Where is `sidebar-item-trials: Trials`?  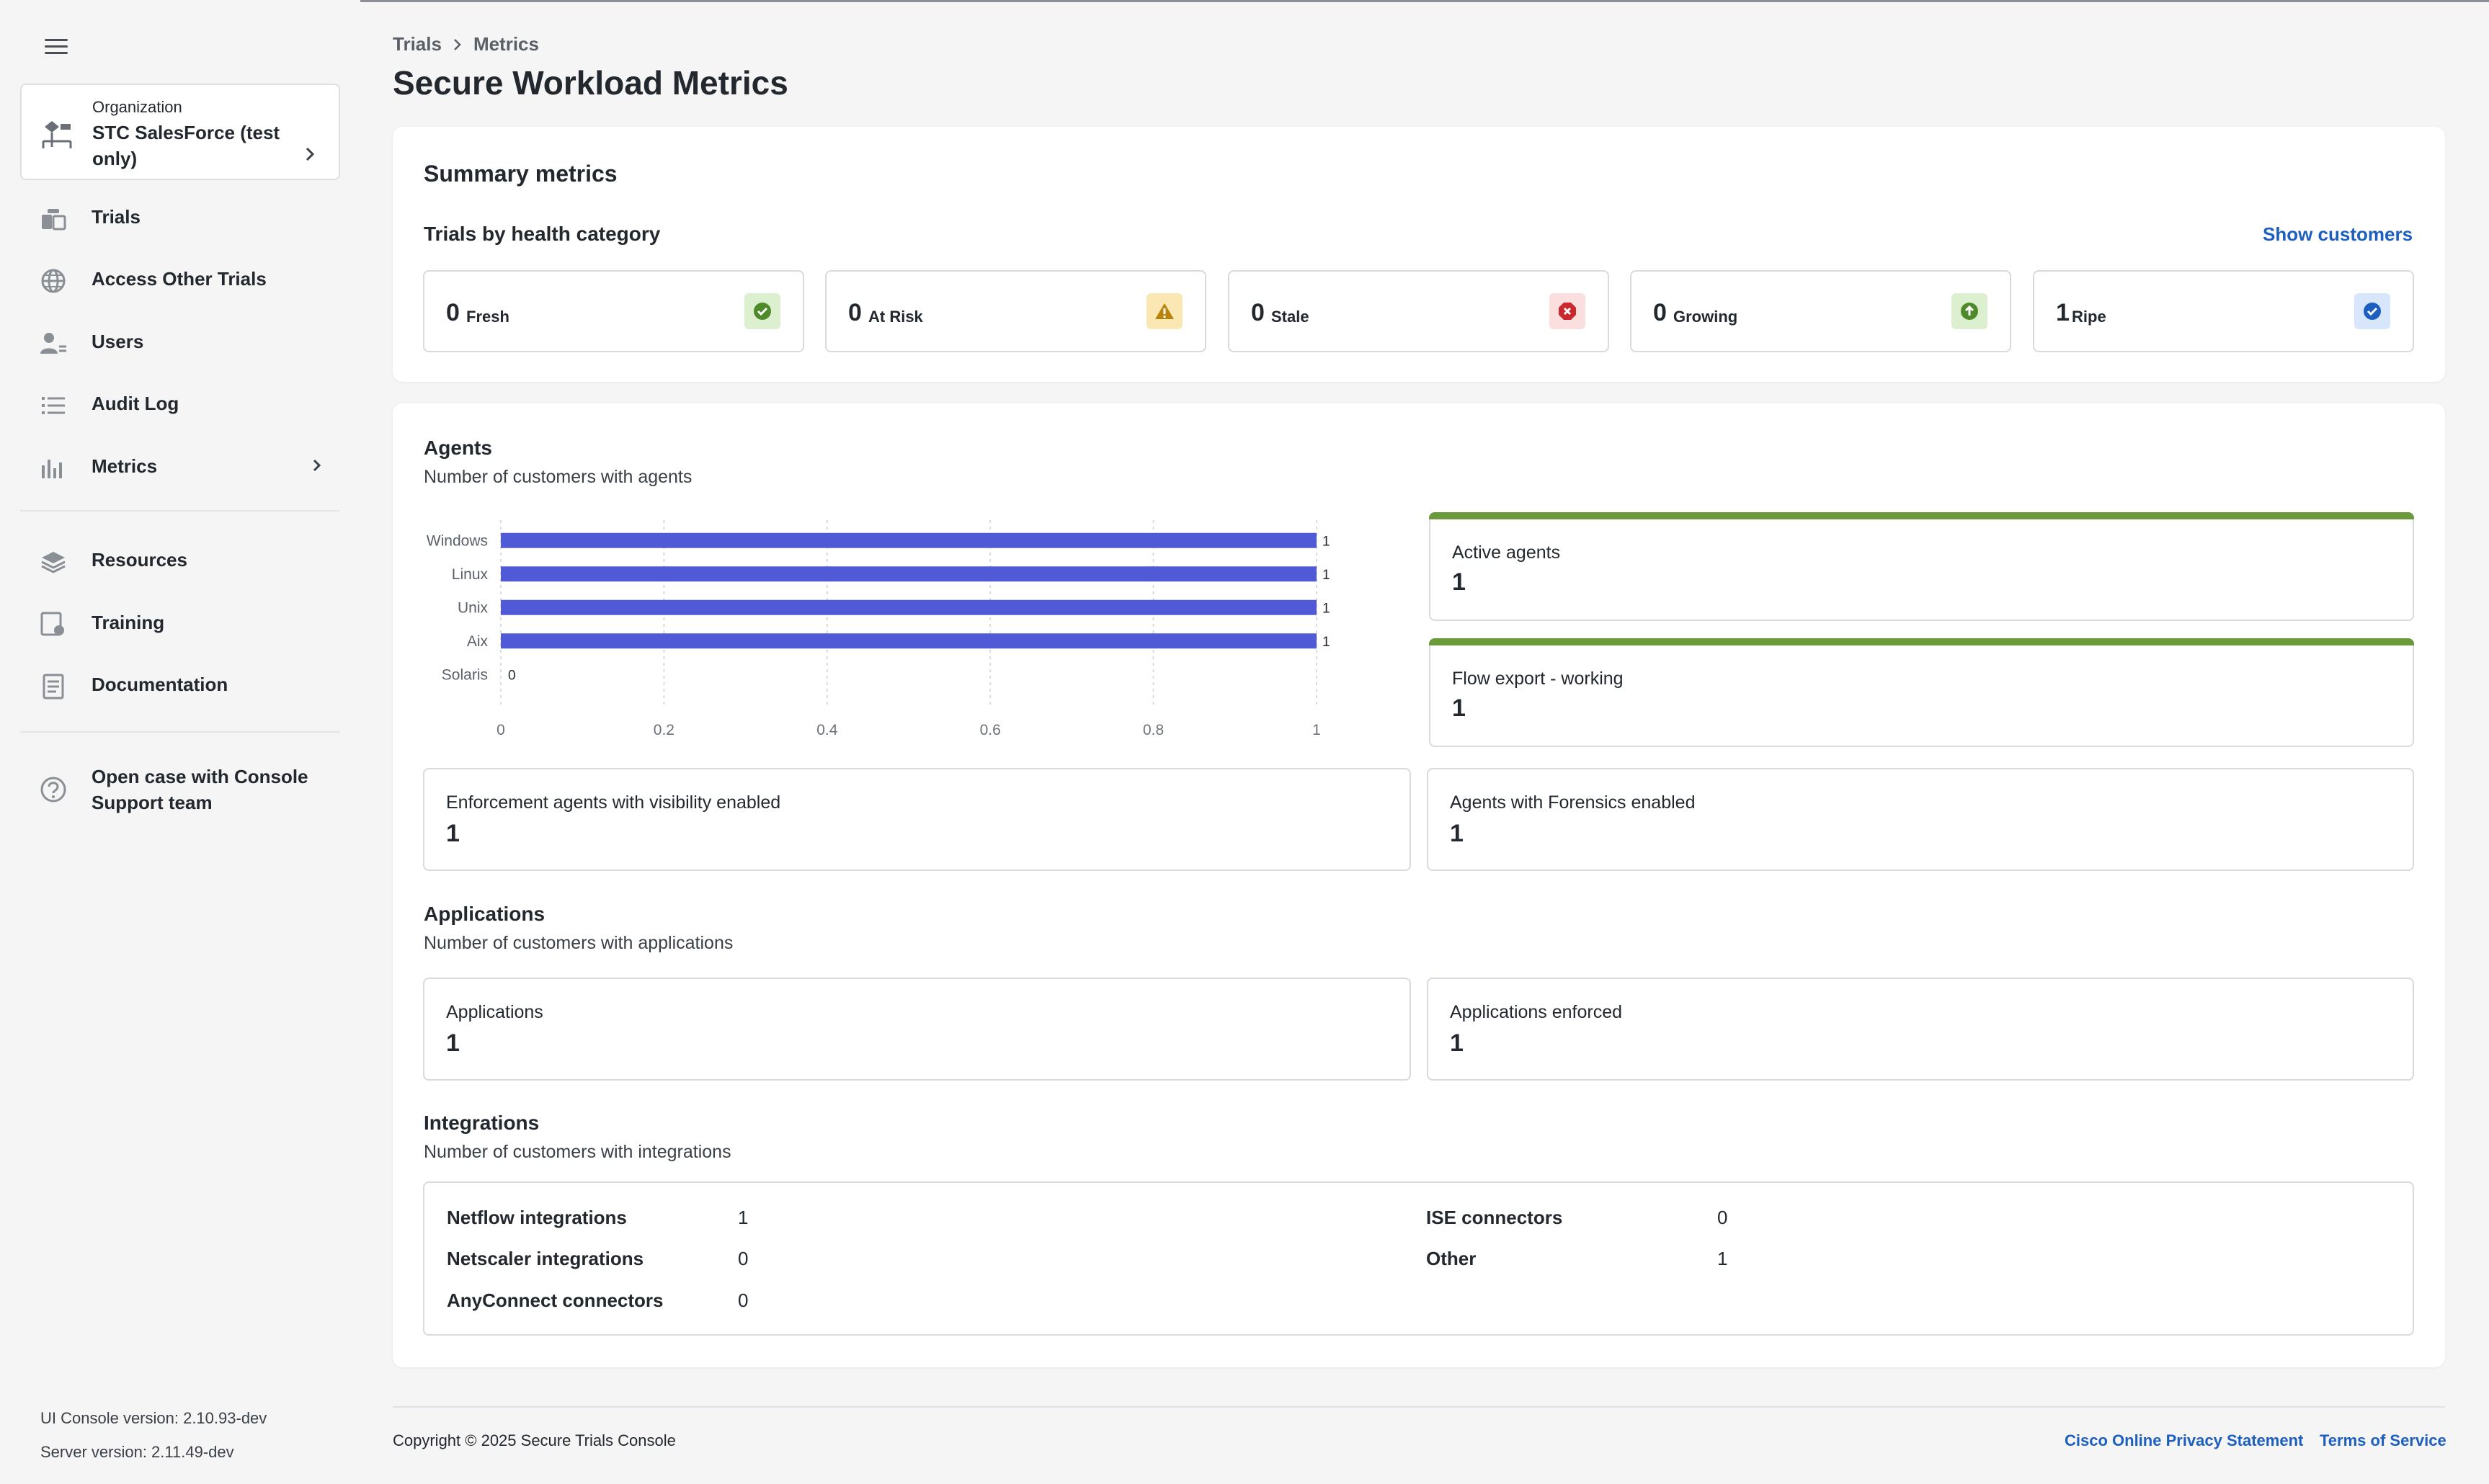 sidebar-item-trials: Trials is located at coordinates (180, 217).